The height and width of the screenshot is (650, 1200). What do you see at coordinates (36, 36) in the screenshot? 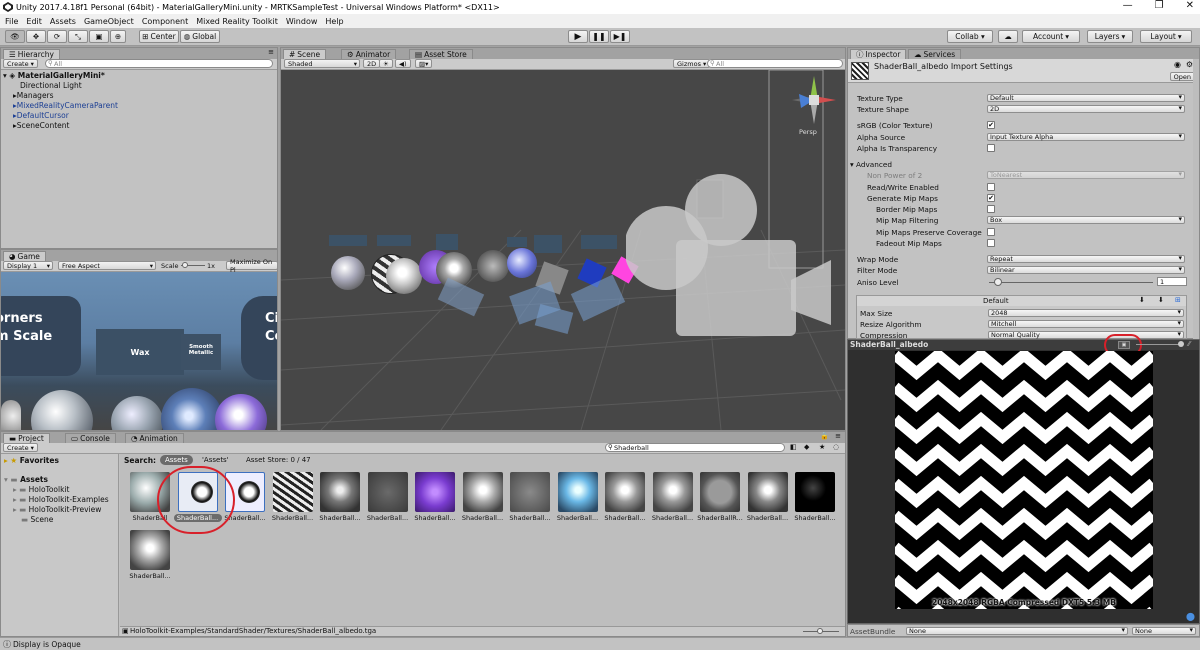
I see `move-tool-button: ✥` at bounding box center [36, 36].